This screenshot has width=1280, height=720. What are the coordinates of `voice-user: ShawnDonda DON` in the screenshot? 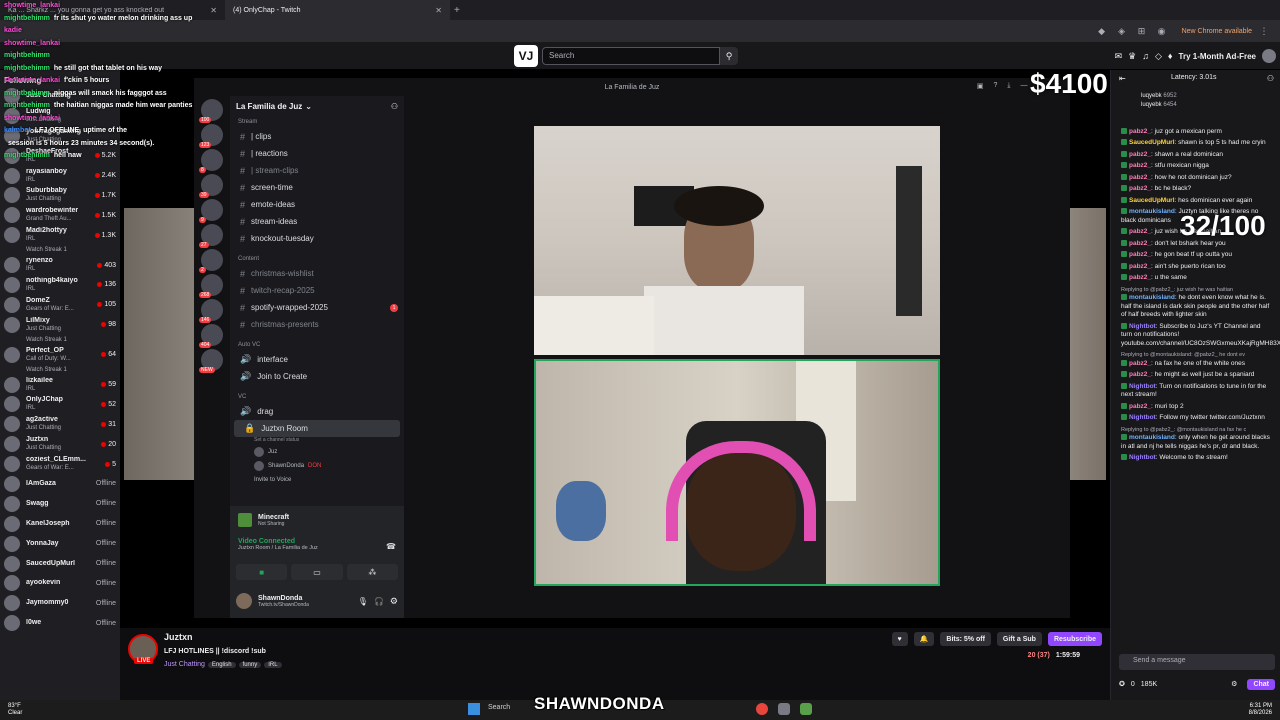 It's located at (317, 466).